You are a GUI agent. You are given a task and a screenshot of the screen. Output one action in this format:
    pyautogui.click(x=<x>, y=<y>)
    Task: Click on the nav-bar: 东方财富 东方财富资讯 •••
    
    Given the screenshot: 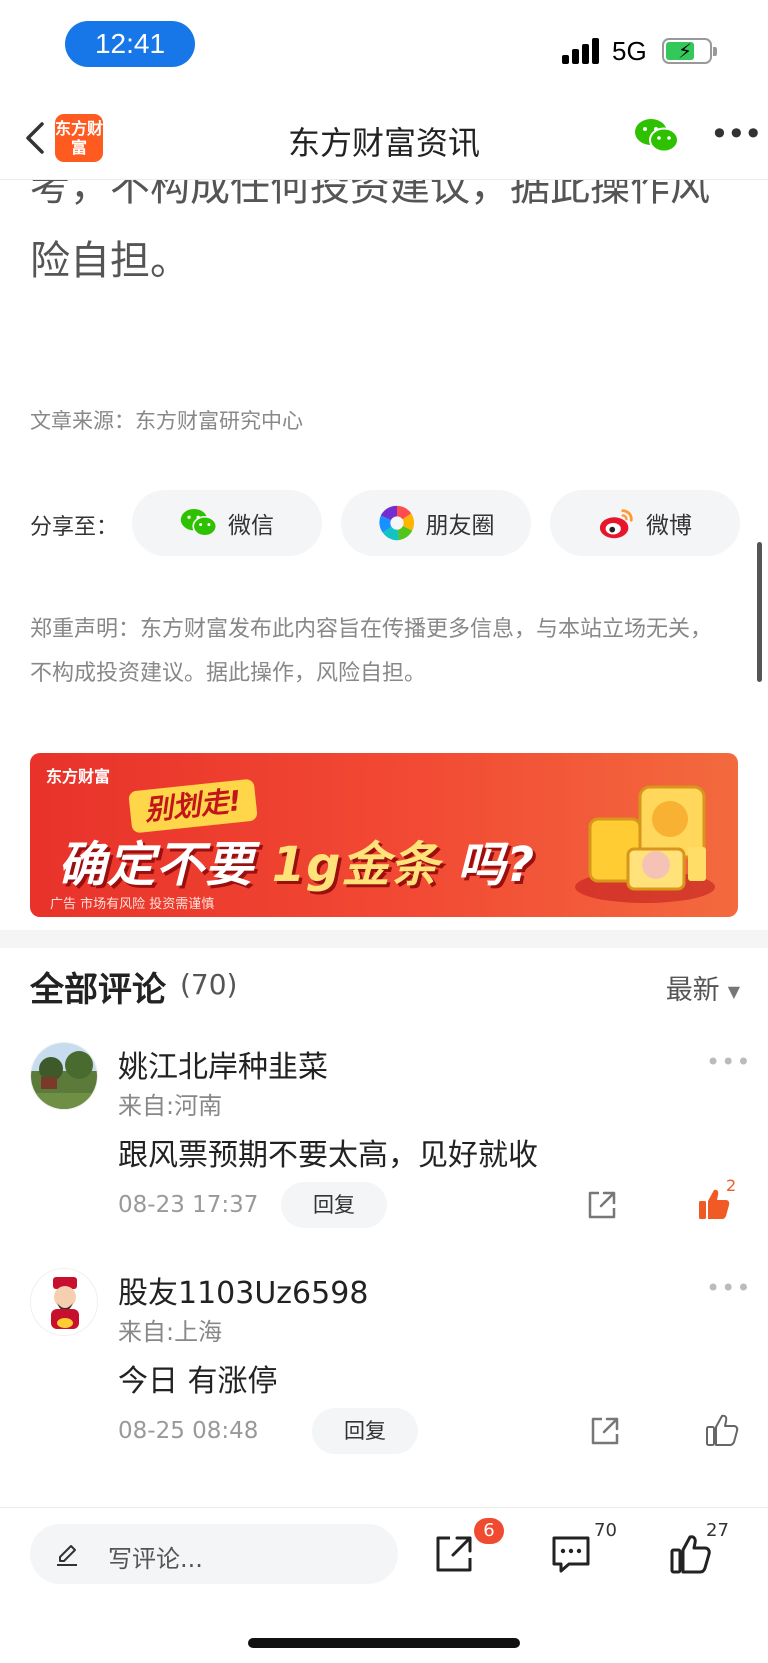 What is the action you would take?
    pyautogui.click(x=384, y=138)
    